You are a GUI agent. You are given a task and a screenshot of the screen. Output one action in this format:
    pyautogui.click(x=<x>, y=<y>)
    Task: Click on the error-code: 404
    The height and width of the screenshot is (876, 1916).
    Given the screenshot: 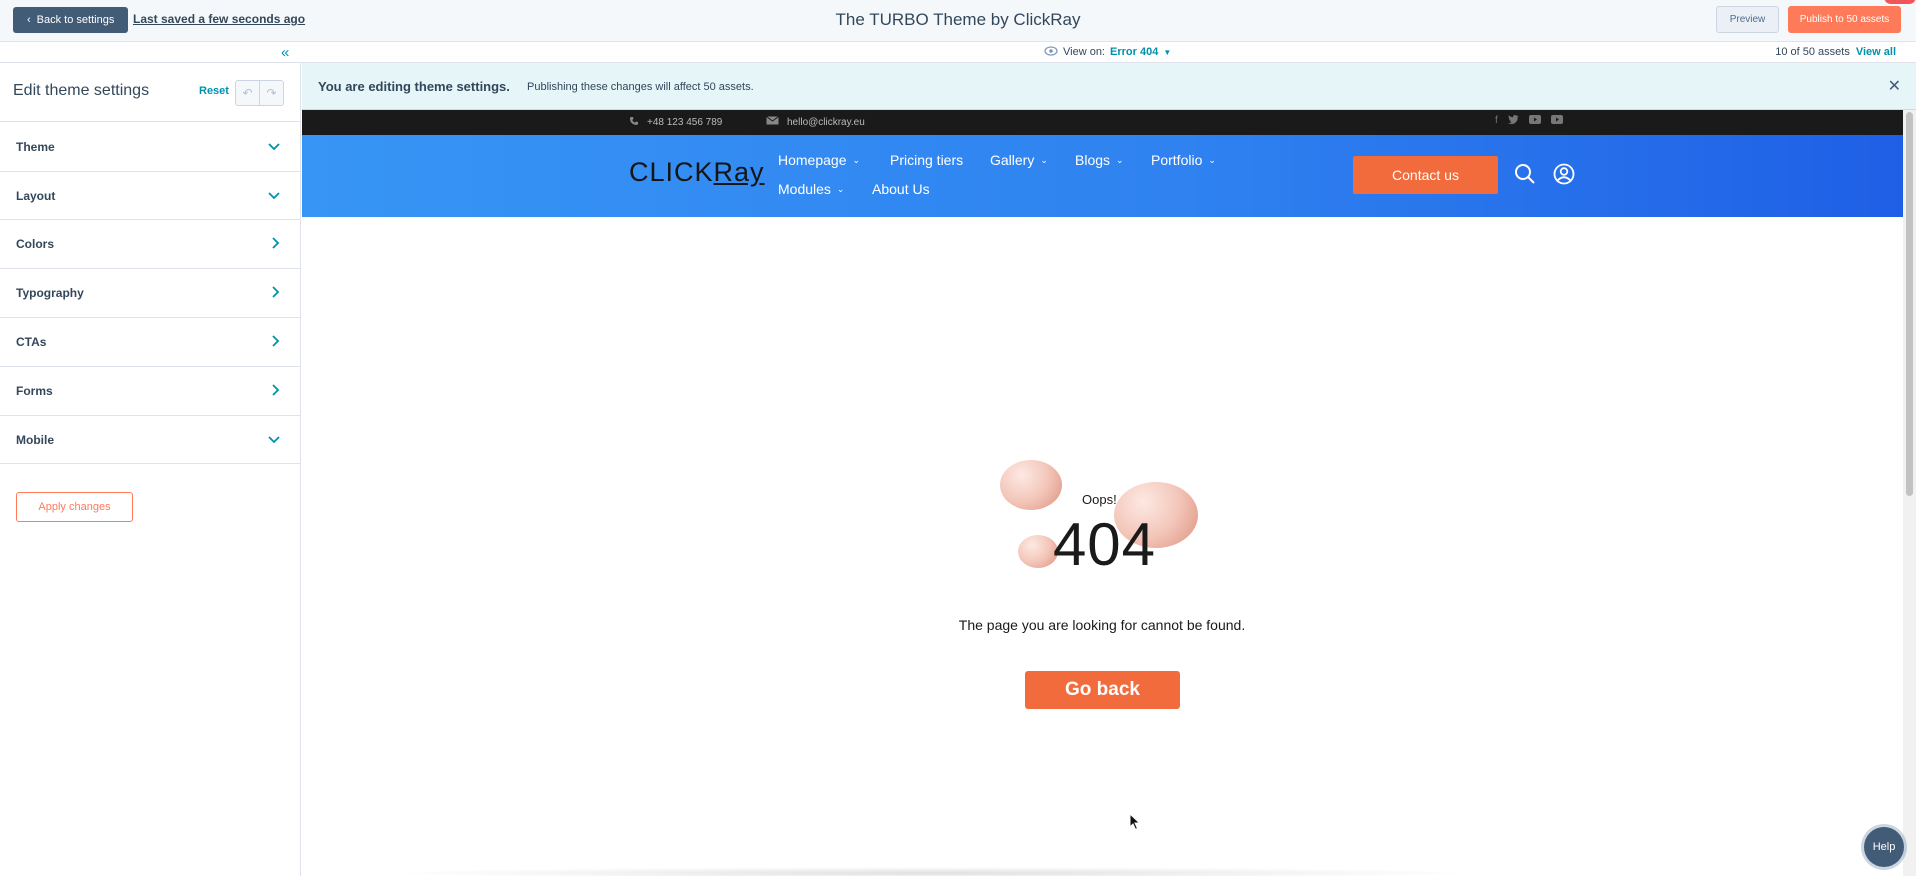 What is the action you would take?
    pyautogui.click(x=1104, y=544)
    